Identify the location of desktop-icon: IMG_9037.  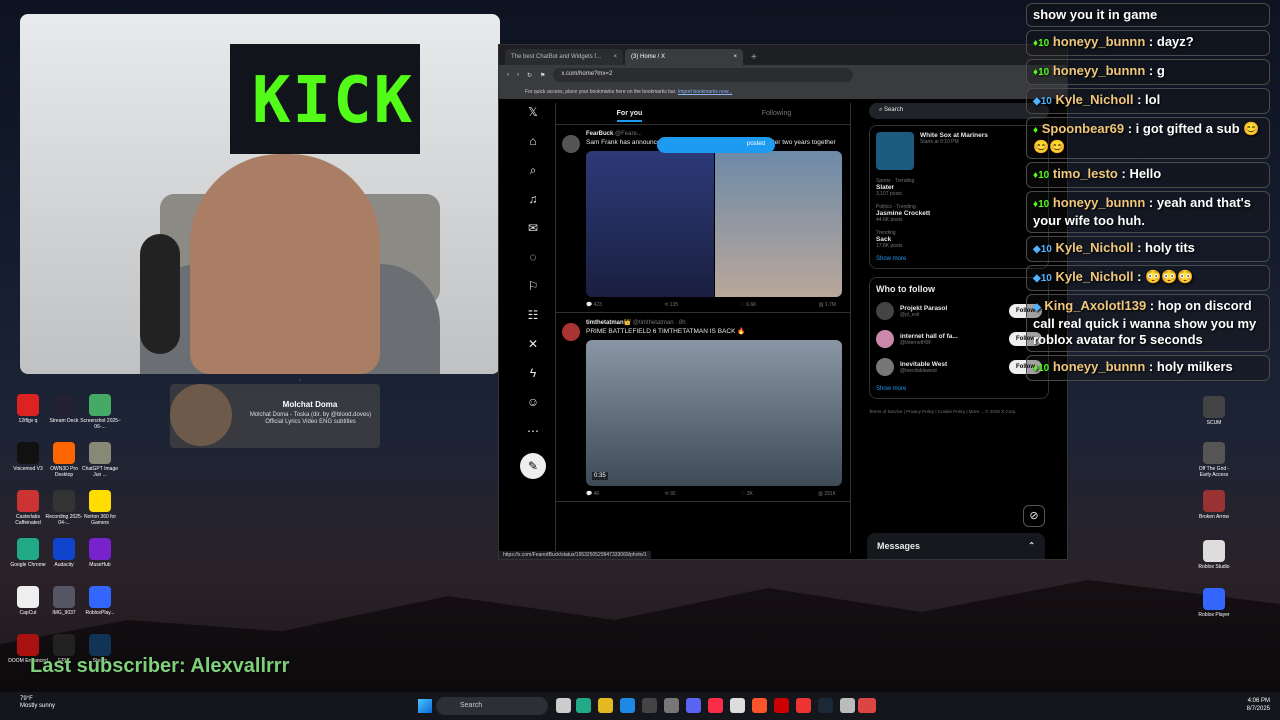
(64, 601).